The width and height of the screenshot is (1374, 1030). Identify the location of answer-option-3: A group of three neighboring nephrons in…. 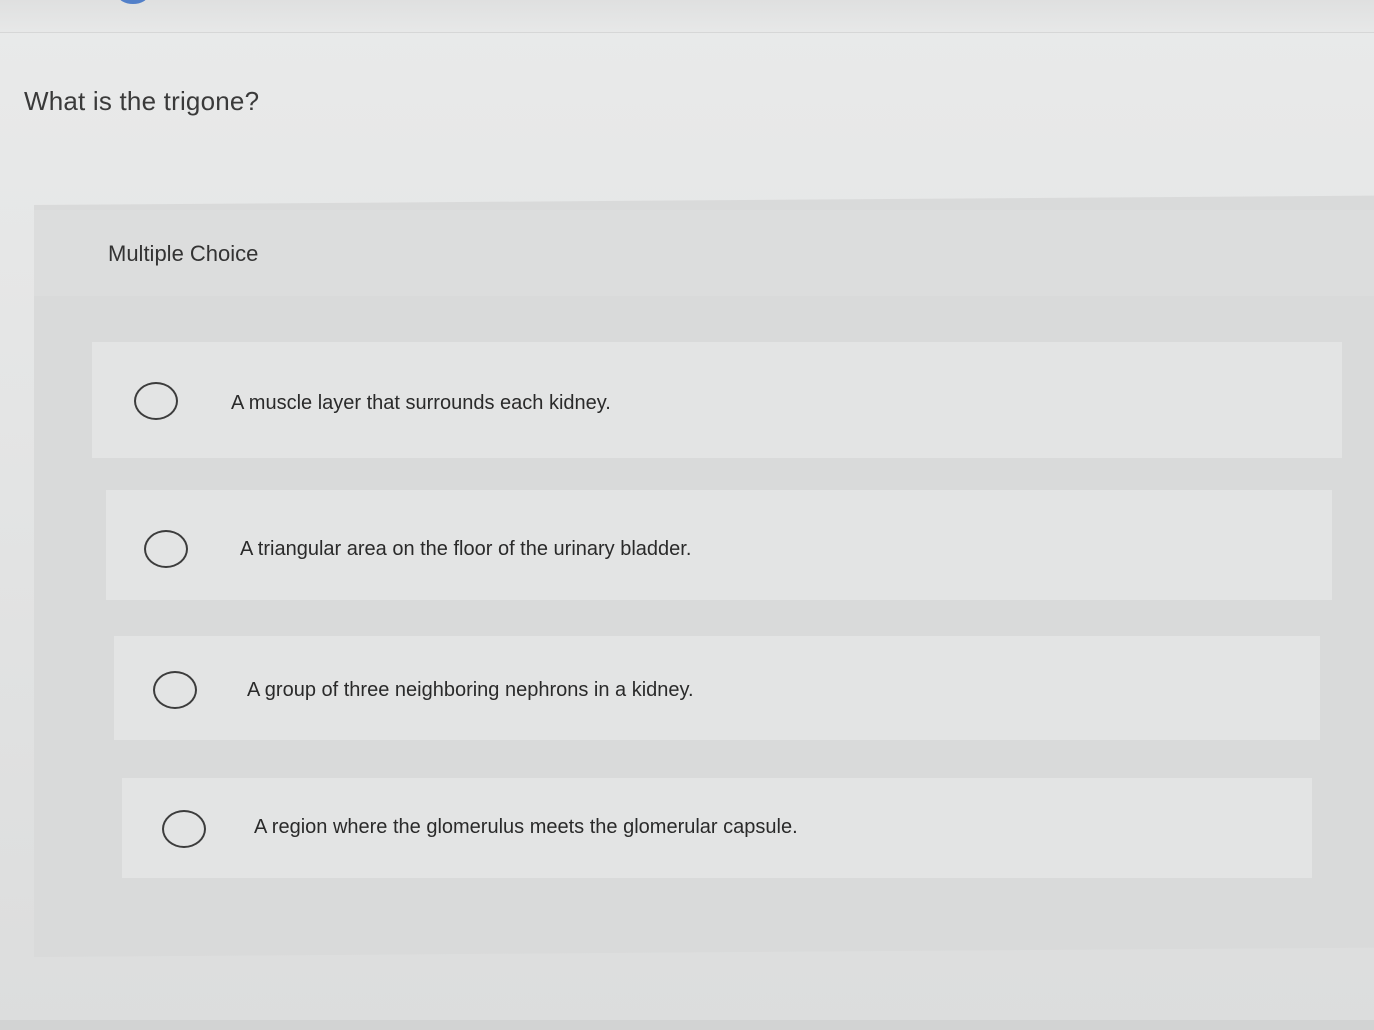
(717, 688).